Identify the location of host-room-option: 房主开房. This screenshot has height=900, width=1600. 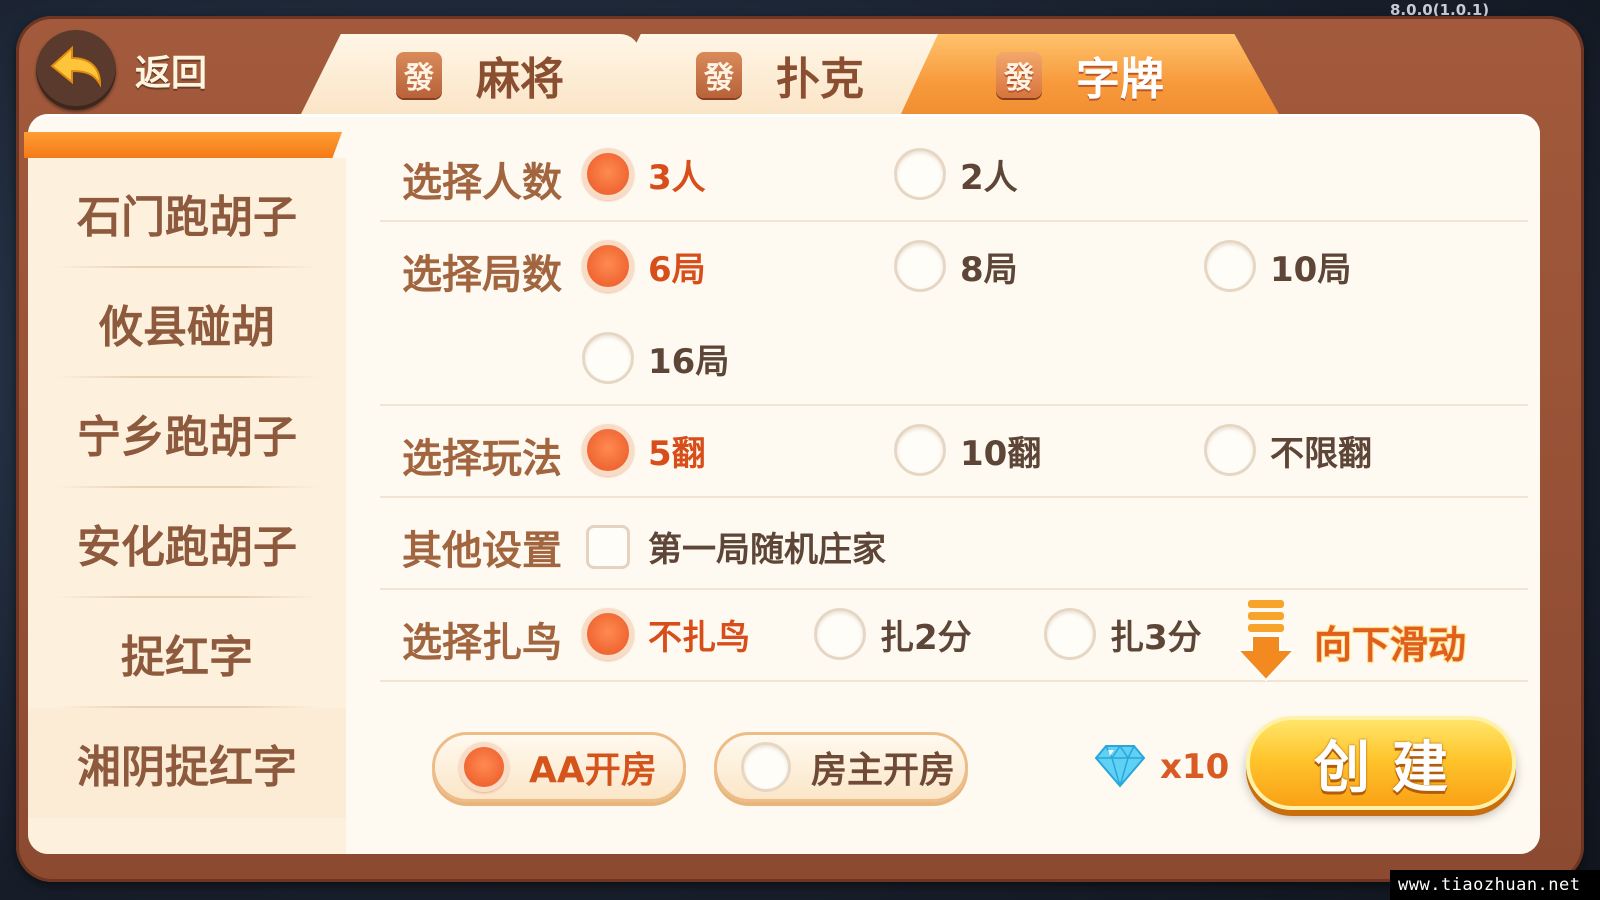
(841, 767).